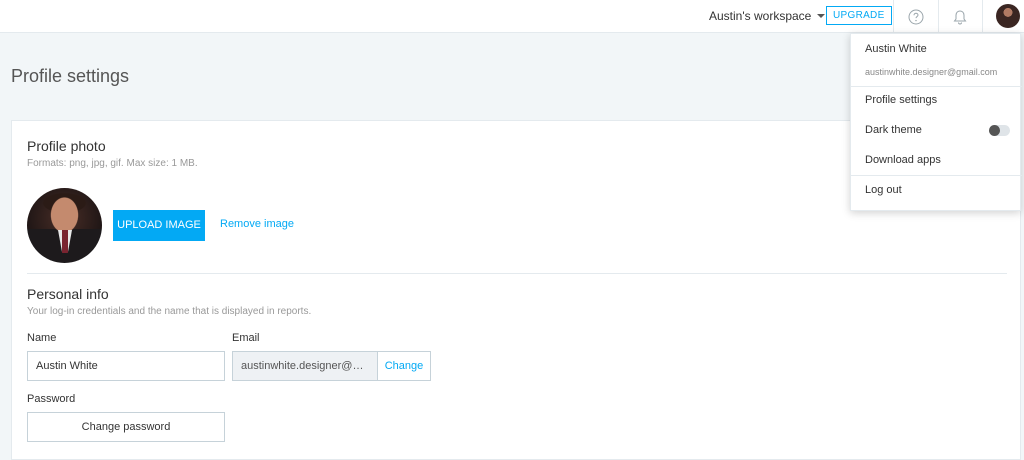 The width and height of the screenshot is (1024, 460). I want to click on photo-detail, so click(65, 241).